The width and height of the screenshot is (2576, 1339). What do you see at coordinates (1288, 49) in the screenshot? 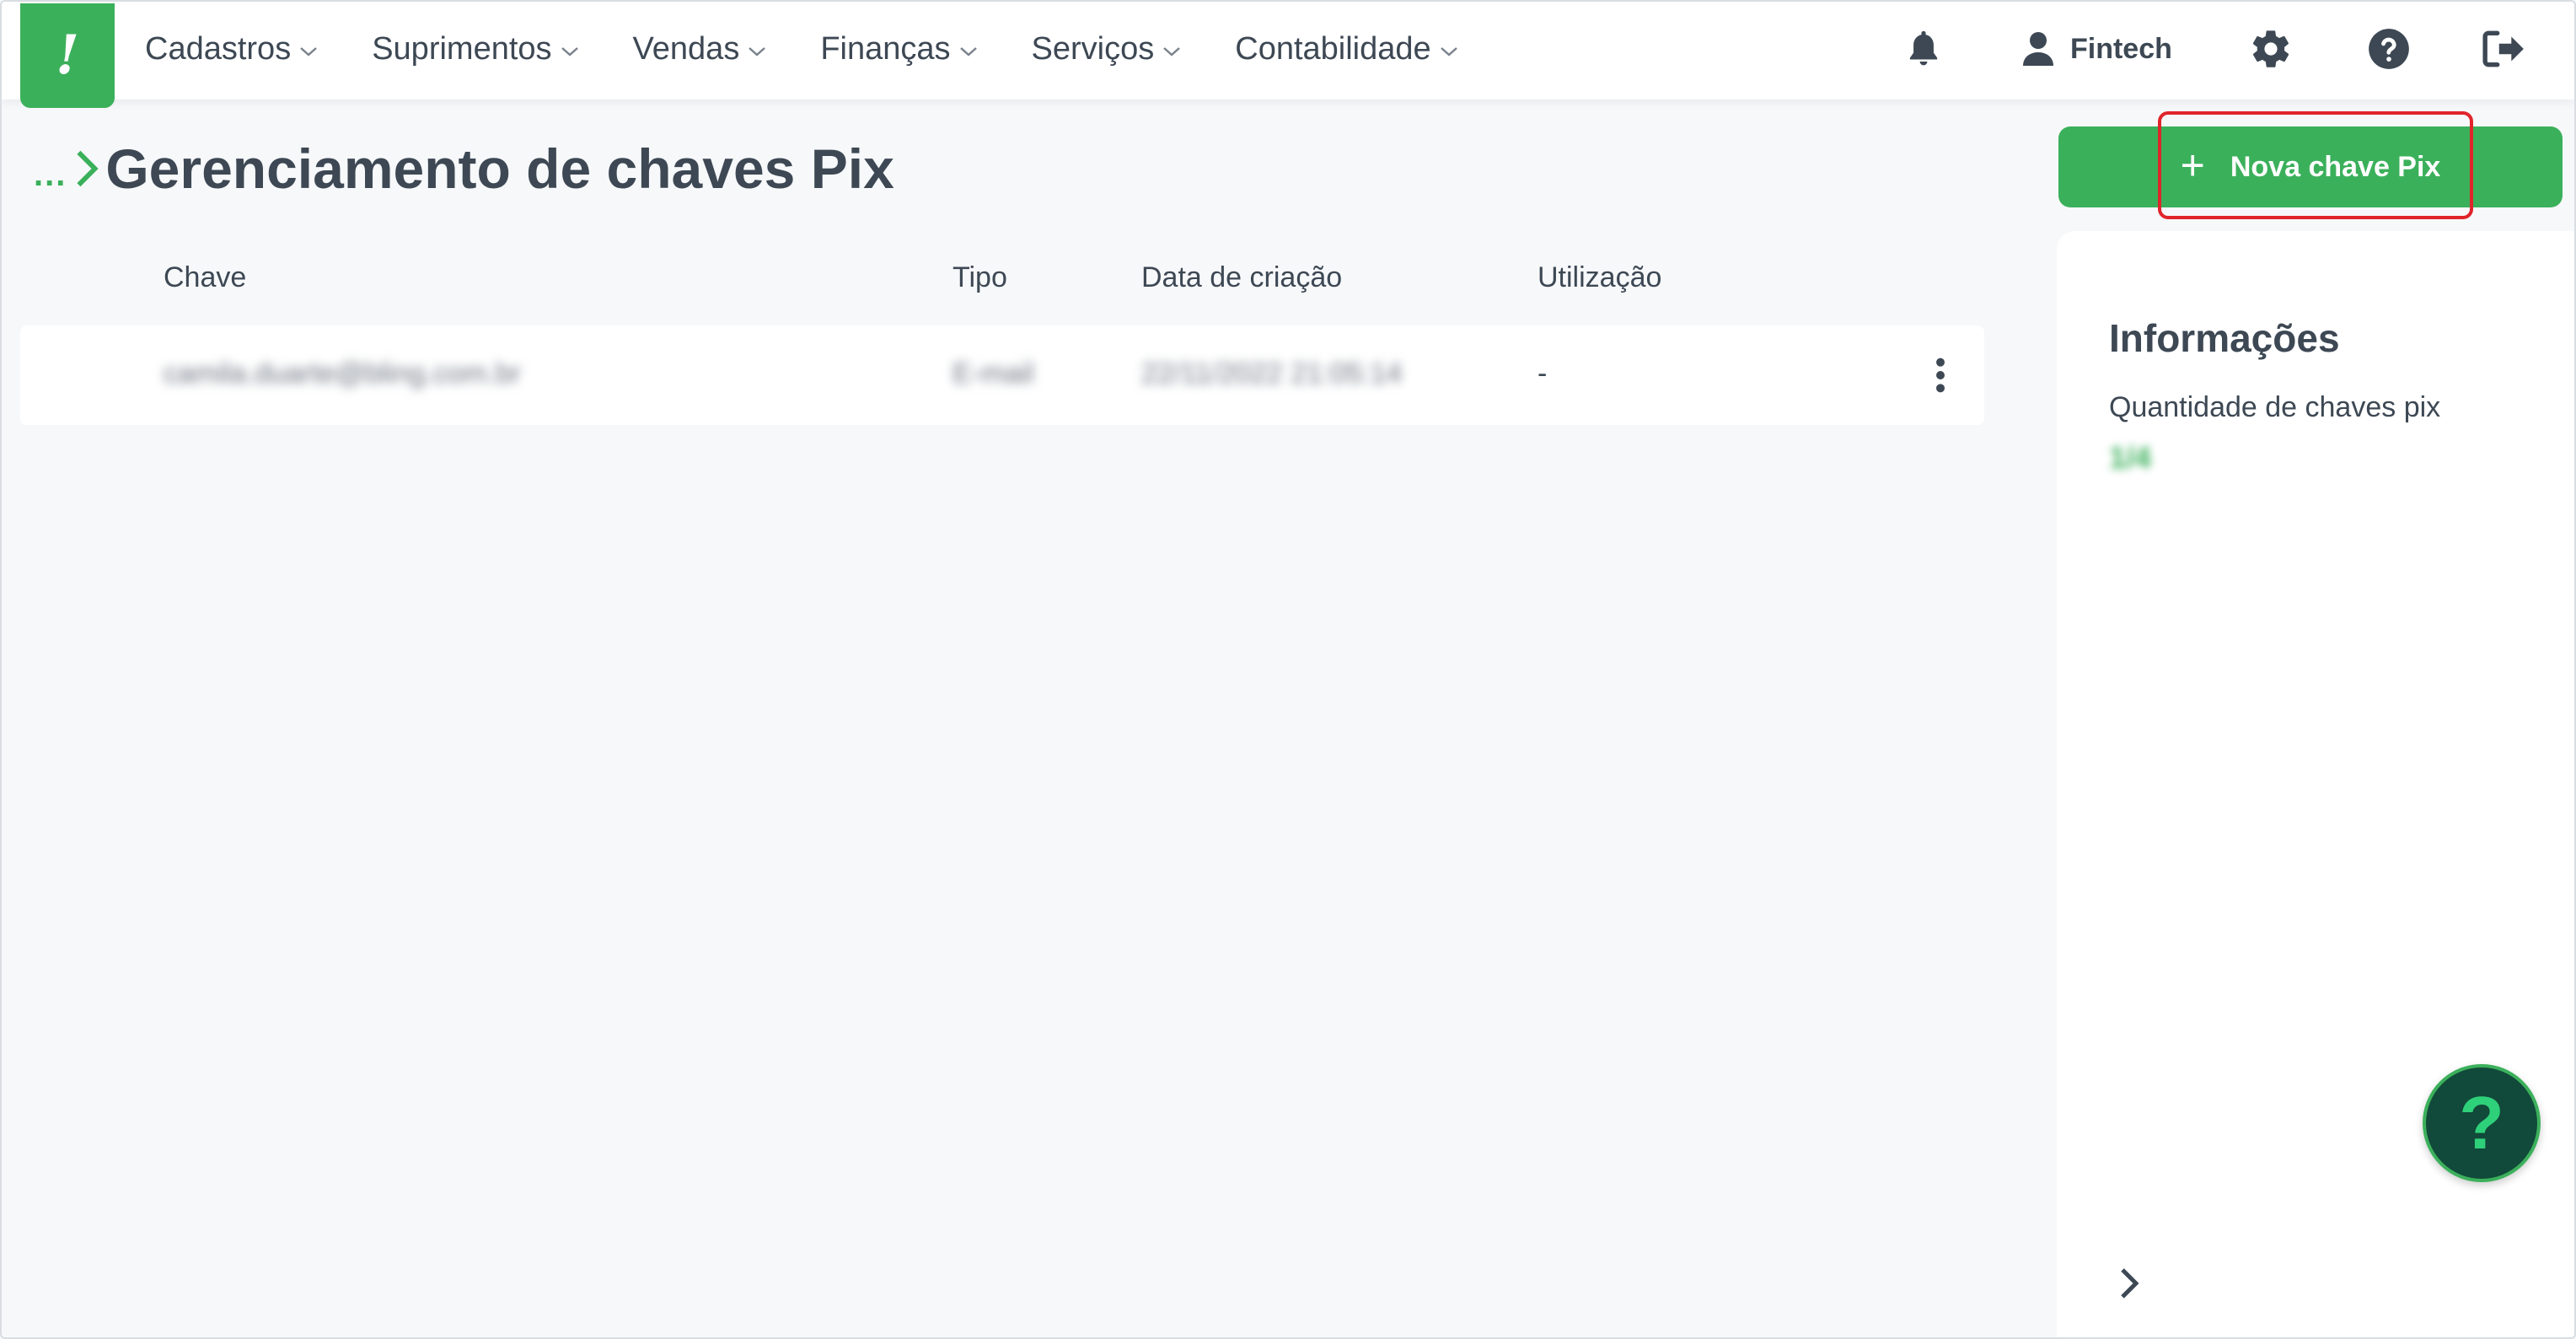
I see `header-actions: Fintech` at bounding box center [1288, 49].